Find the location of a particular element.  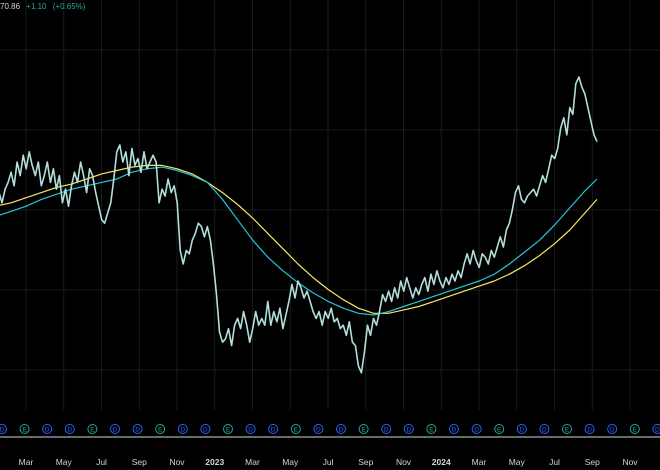

price-header: 70.86 +1.10 (+0.65%) is located at coordinates (44, 6).